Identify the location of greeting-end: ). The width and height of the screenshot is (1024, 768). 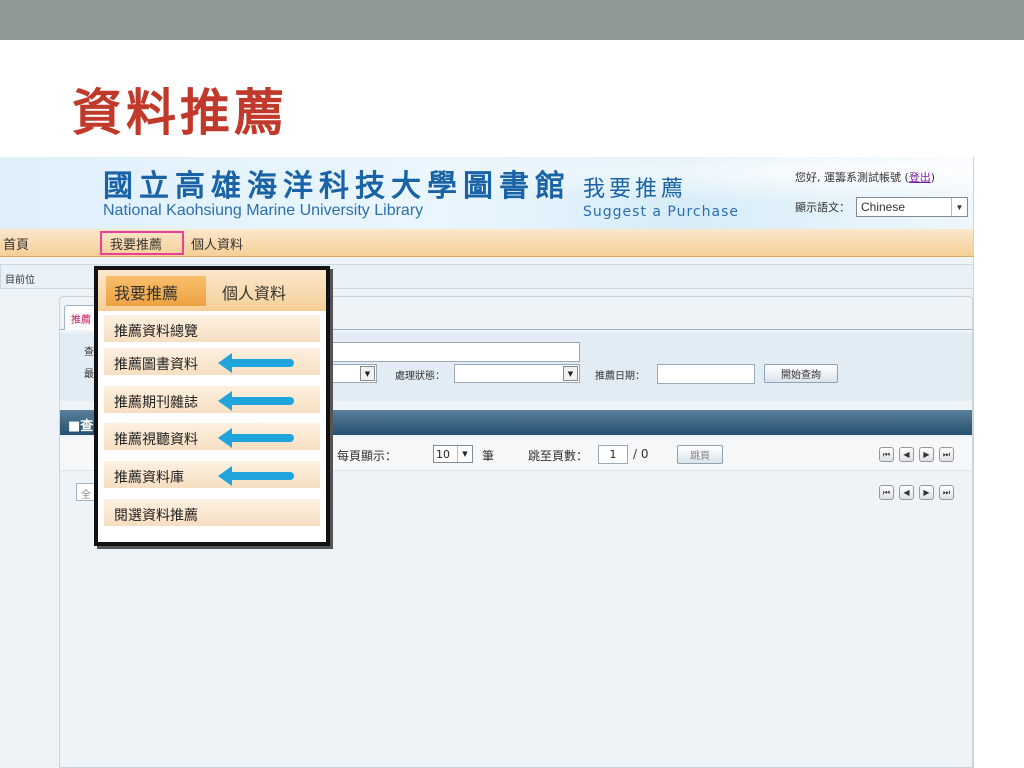
(933, 177).